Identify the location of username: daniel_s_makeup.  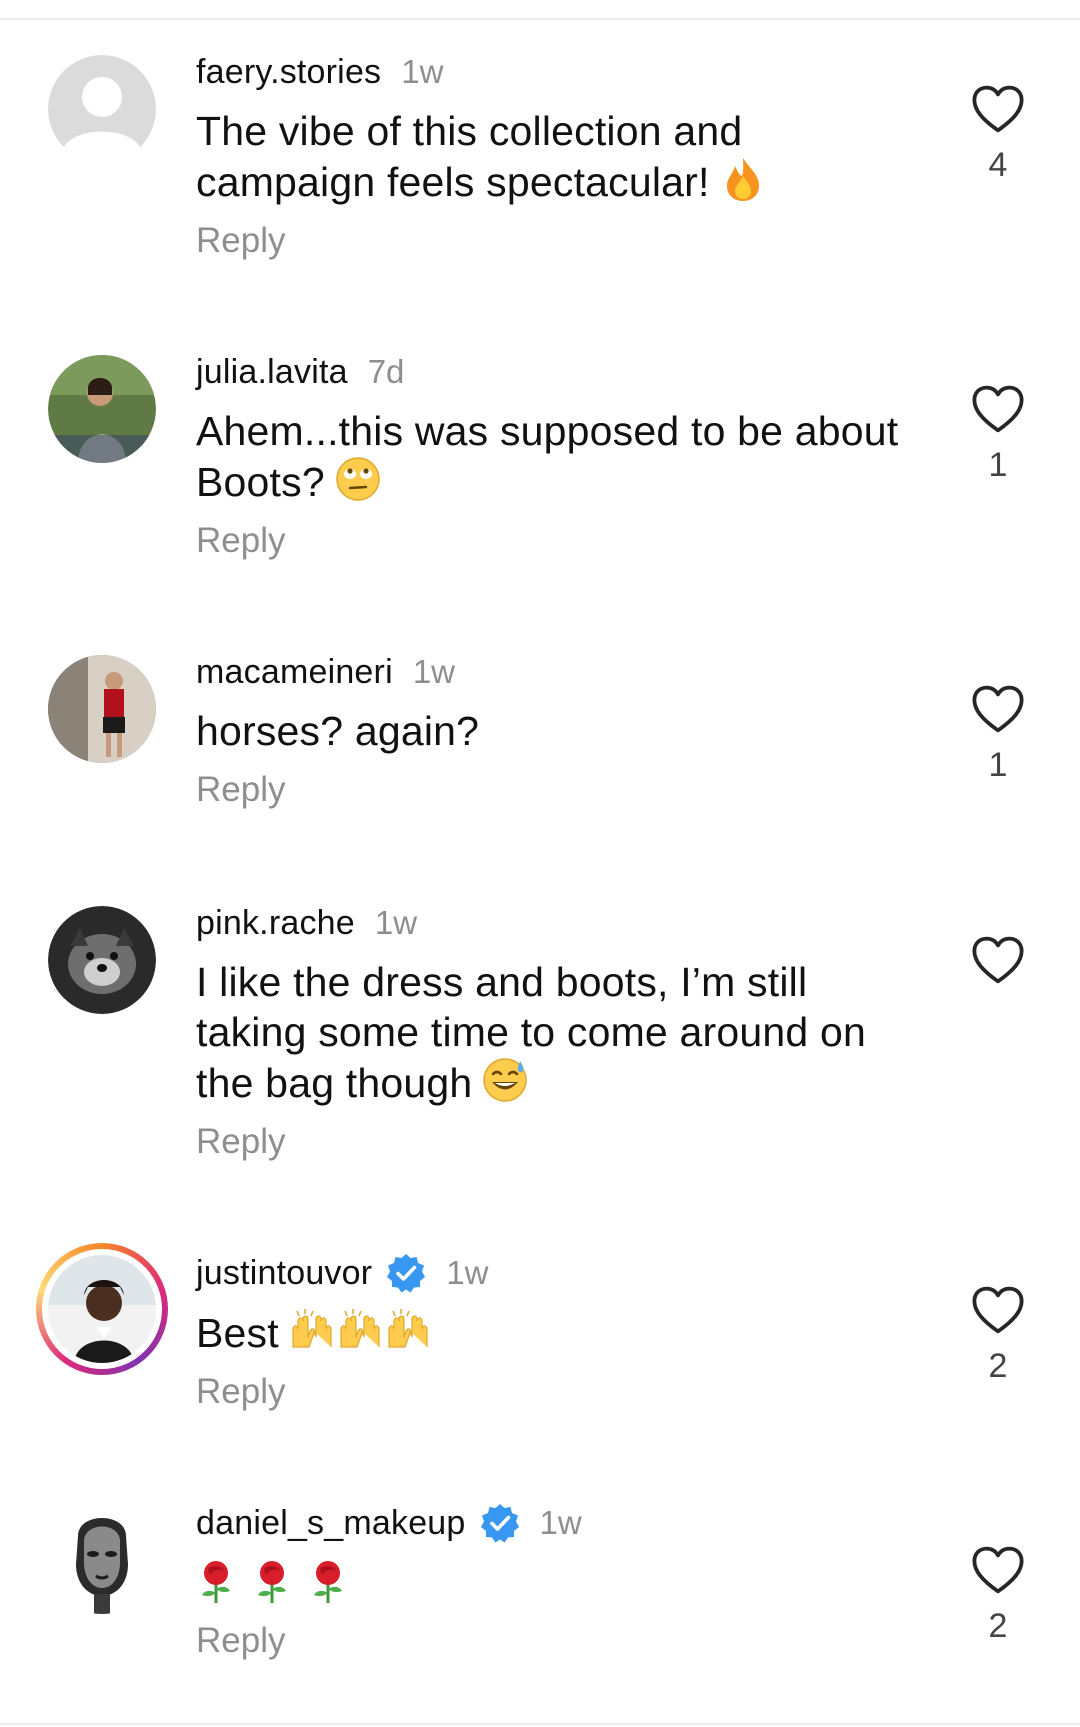
(331, 1523).